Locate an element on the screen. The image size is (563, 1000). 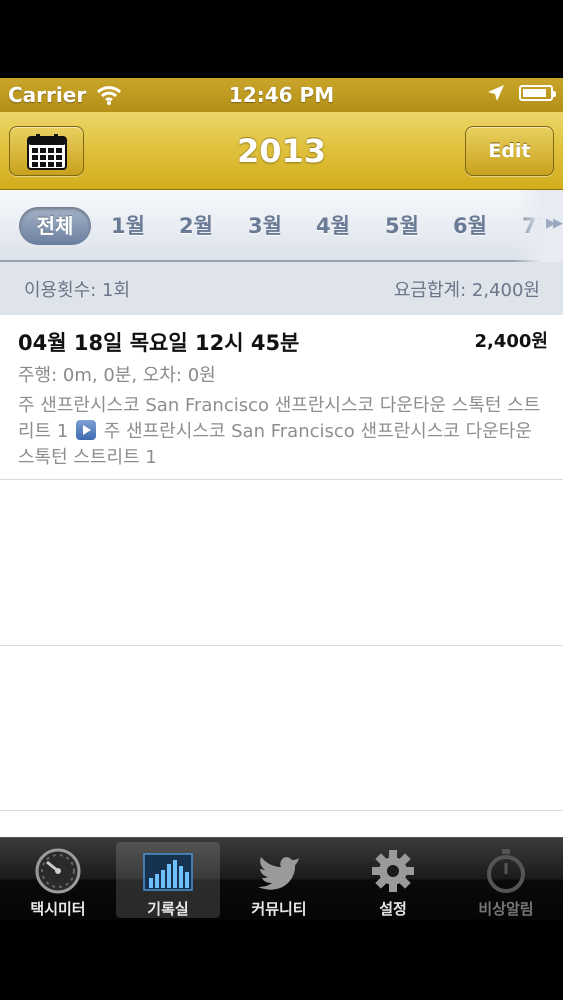
month-tab-3: 3월 is located at coordinates (265, 226).